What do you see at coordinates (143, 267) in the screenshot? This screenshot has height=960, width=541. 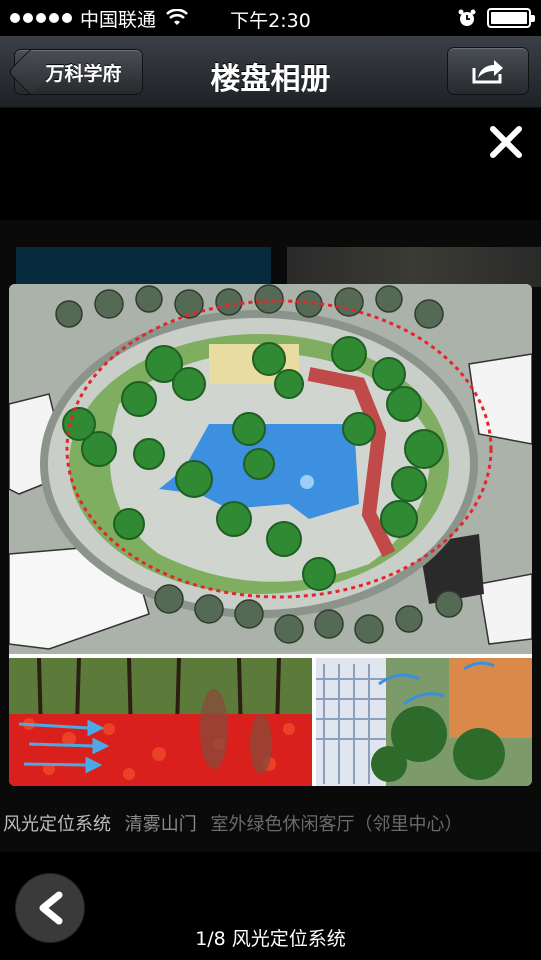 I see `previous-photo-peek` at bounding box center [143, 267].